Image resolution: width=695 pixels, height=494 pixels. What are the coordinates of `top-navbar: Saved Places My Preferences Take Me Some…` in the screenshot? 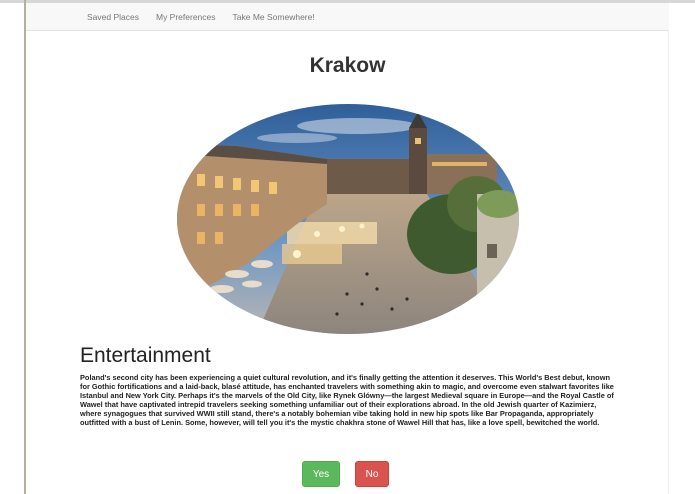 It's located at (347, 17).